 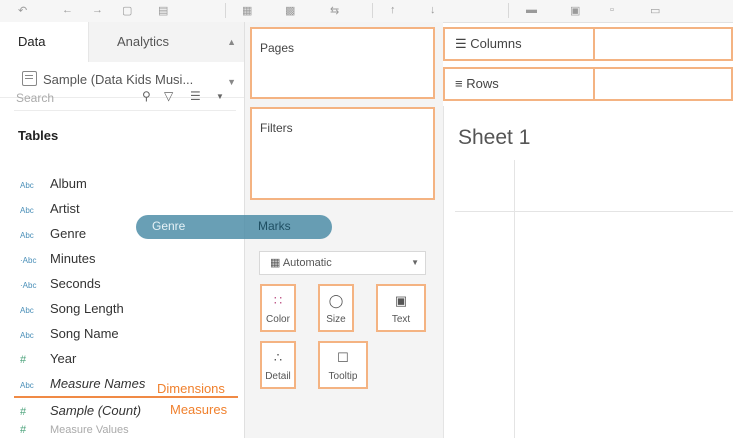 I want to click on color-button: ∷ Color, so click(x=278, y=308).